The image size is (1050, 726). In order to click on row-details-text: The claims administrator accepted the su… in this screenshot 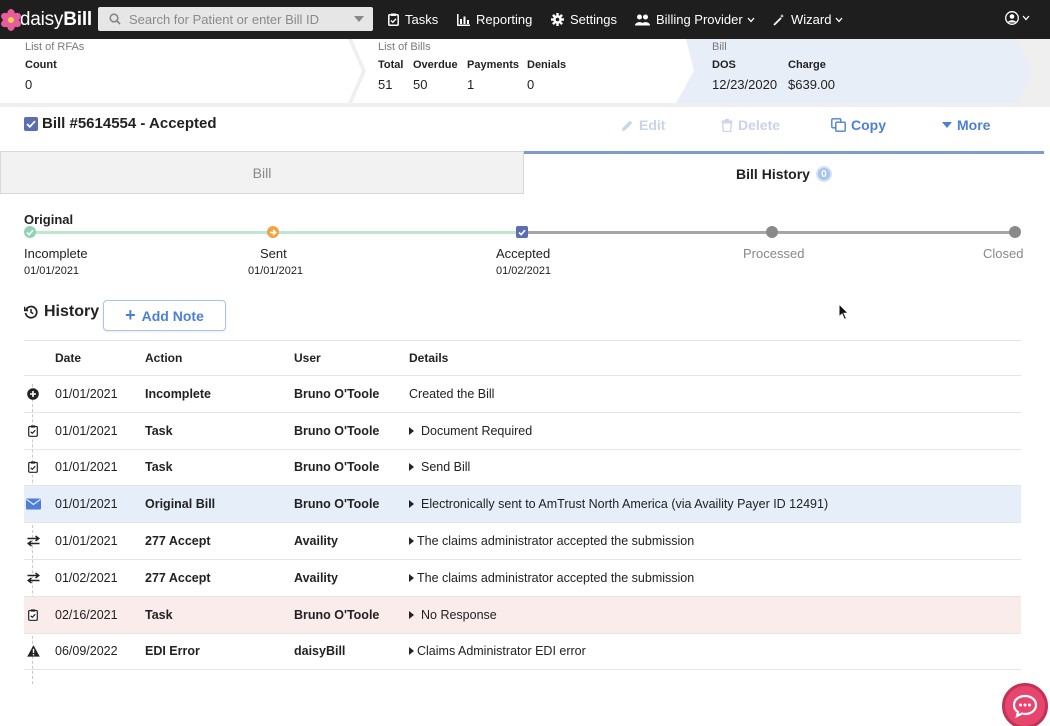, I will do `click(556, 541)`.